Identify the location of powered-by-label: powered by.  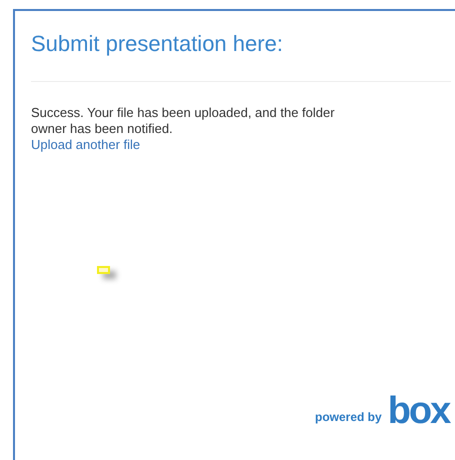
(348, 418).